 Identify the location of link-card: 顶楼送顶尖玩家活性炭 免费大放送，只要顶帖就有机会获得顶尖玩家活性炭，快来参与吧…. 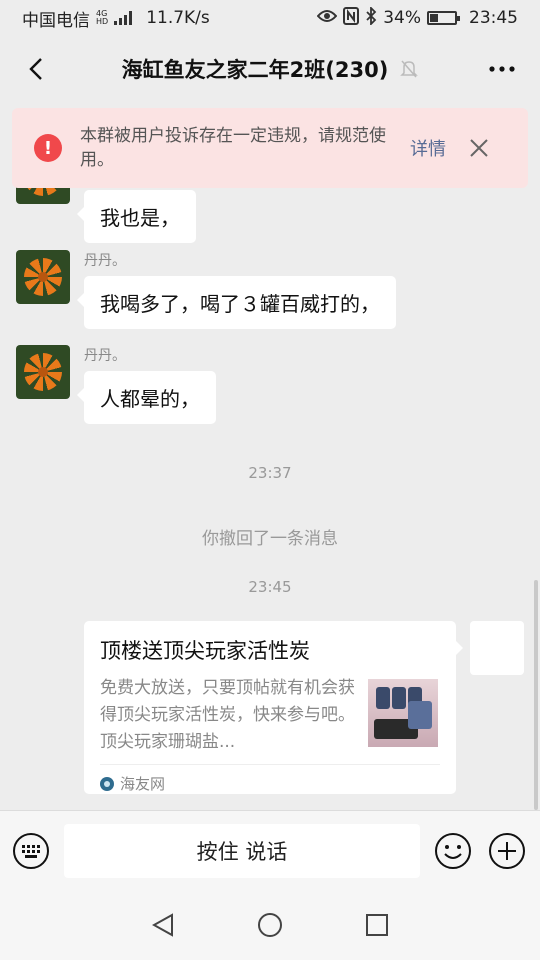
(273, 707).